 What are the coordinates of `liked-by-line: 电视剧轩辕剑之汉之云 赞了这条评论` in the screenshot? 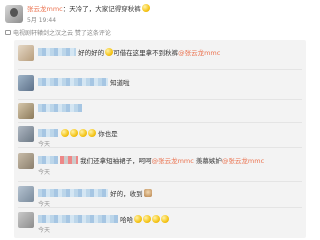 It's located at (58, 32).